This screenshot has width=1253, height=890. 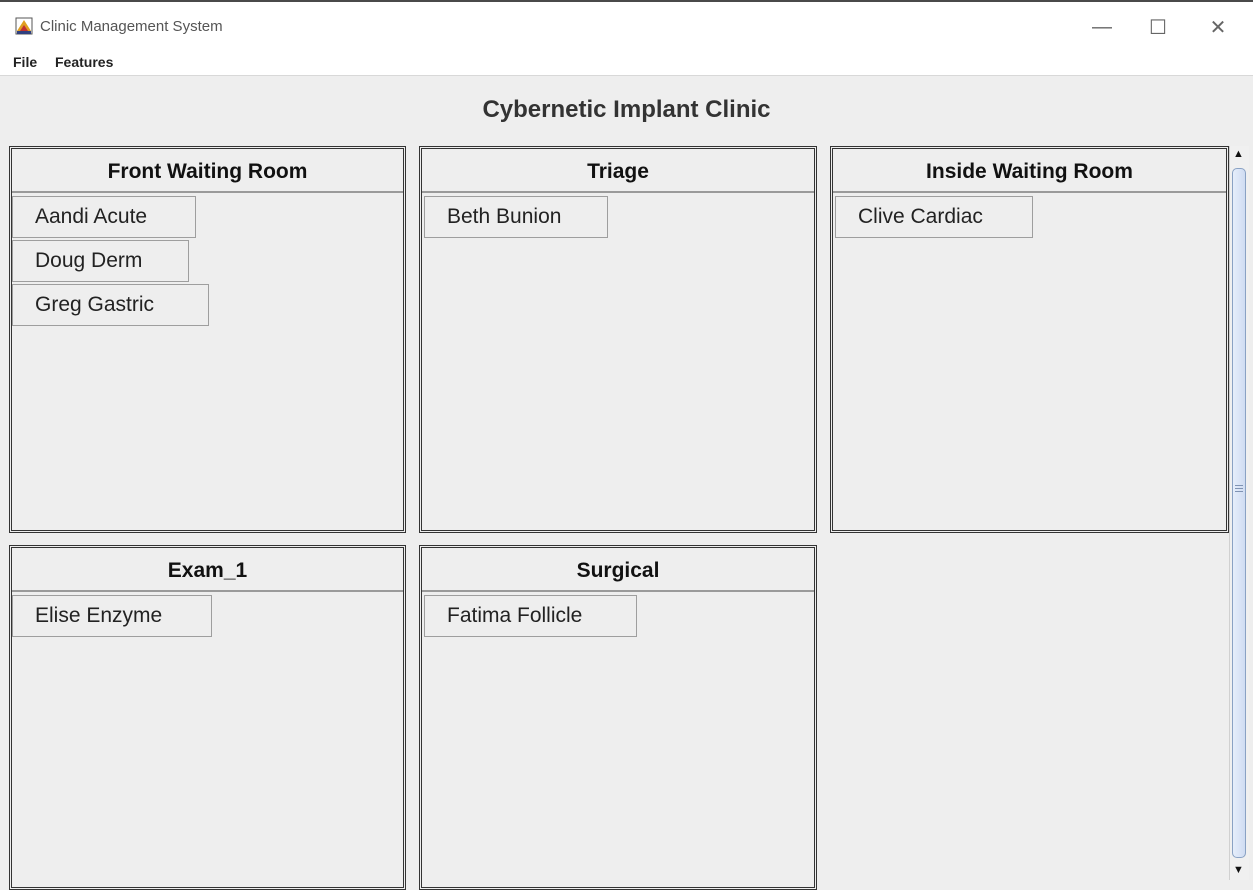 I want to click on menu-bar: File Features, so click(x=626, y=64).